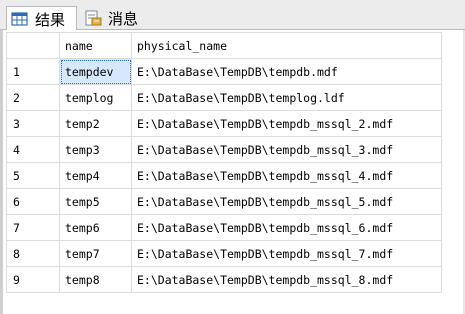 This screenshot has width=465, height=314. Describe the element at coordinates (95, 71) in the screenshot. I see `cell-name-selected: tempdev` at that location.